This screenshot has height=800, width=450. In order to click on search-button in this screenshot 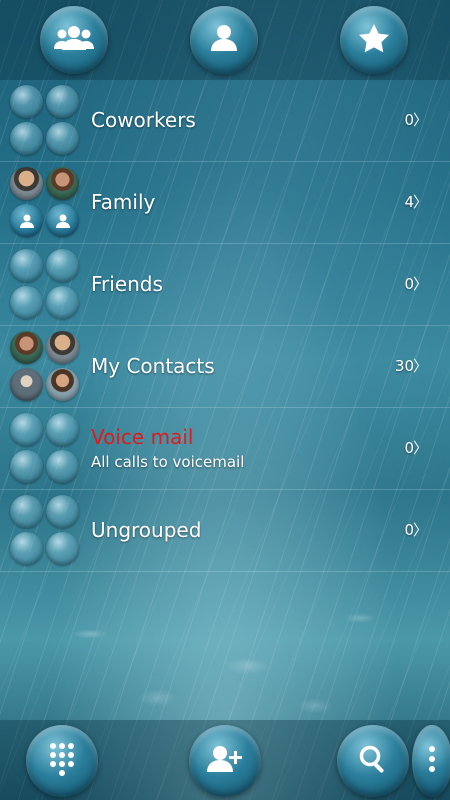, I will do `click(373, 761)`.